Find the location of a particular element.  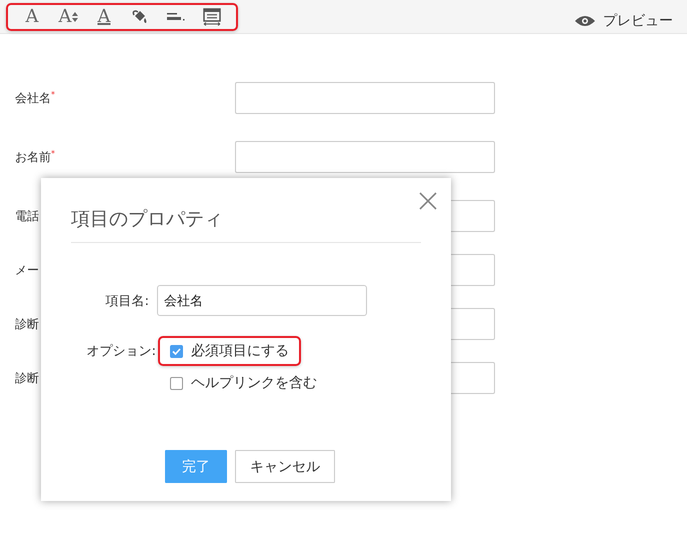

cancel-button: キャンセル is located at coordinates (285, 466).